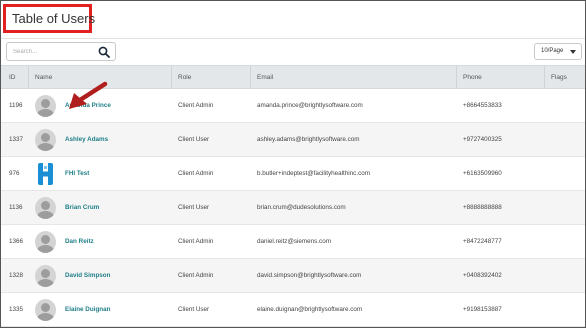  Describe the element at coordinates (16, 309) in the screenshot. I see `cell-id: 1335` at that location.